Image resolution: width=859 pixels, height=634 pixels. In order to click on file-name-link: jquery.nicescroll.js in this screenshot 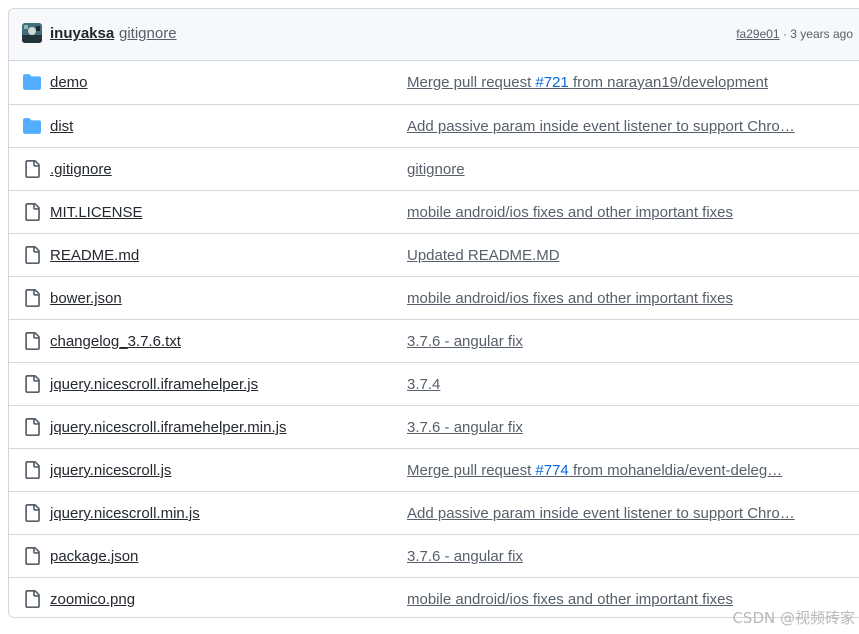, I will do `click(110, 470)`.